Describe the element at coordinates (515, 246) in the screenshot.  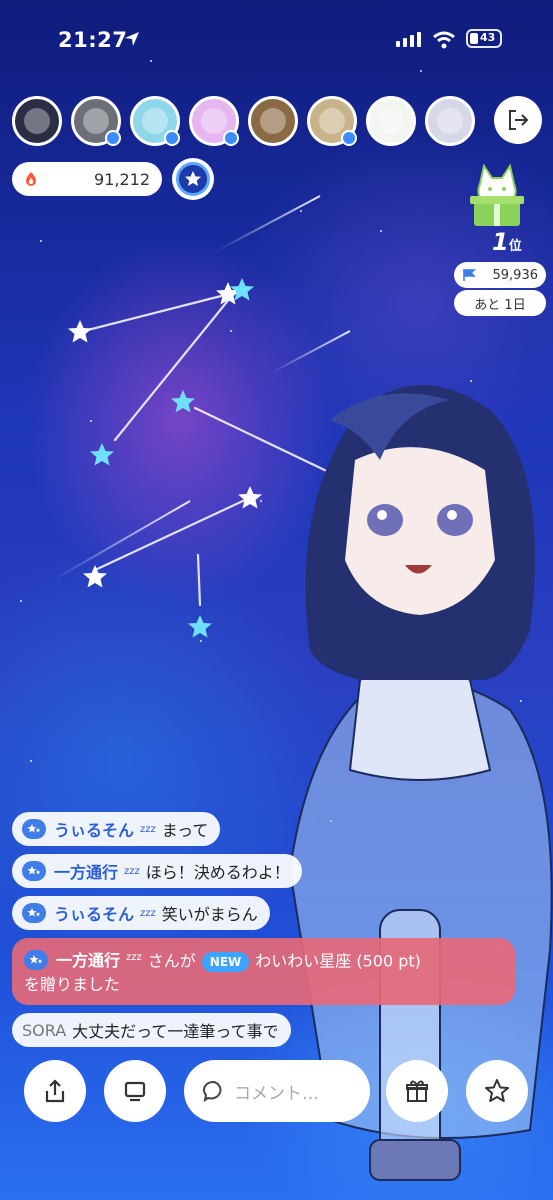
I see `ranking-unit: 位` at that location.